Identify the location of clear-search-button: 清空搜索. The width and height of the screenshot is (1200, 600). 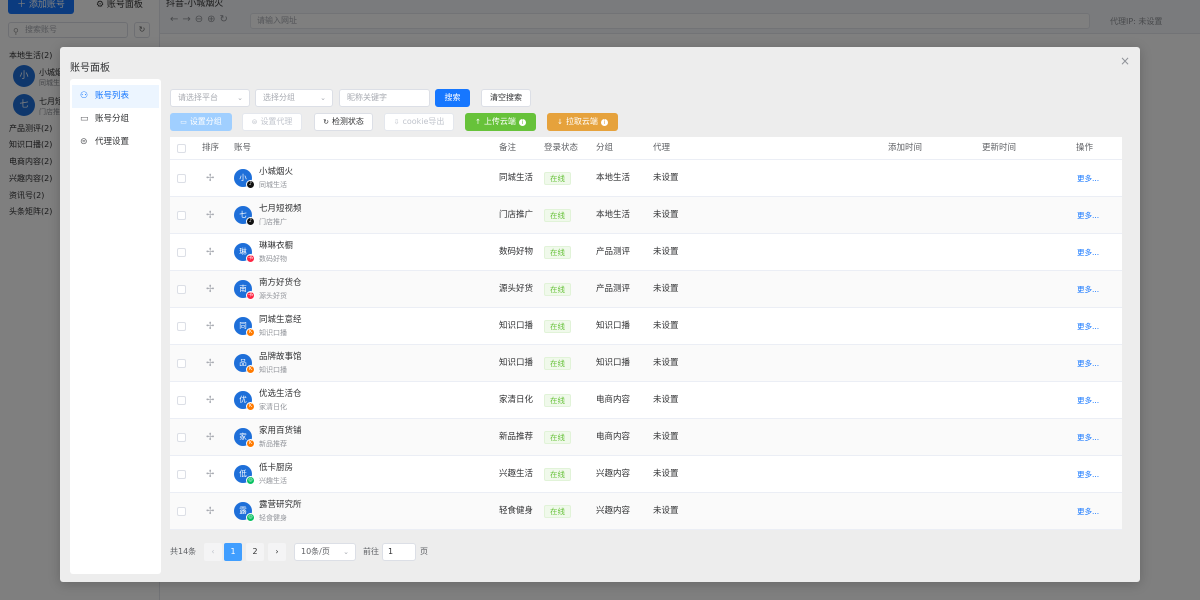
(506, 98).